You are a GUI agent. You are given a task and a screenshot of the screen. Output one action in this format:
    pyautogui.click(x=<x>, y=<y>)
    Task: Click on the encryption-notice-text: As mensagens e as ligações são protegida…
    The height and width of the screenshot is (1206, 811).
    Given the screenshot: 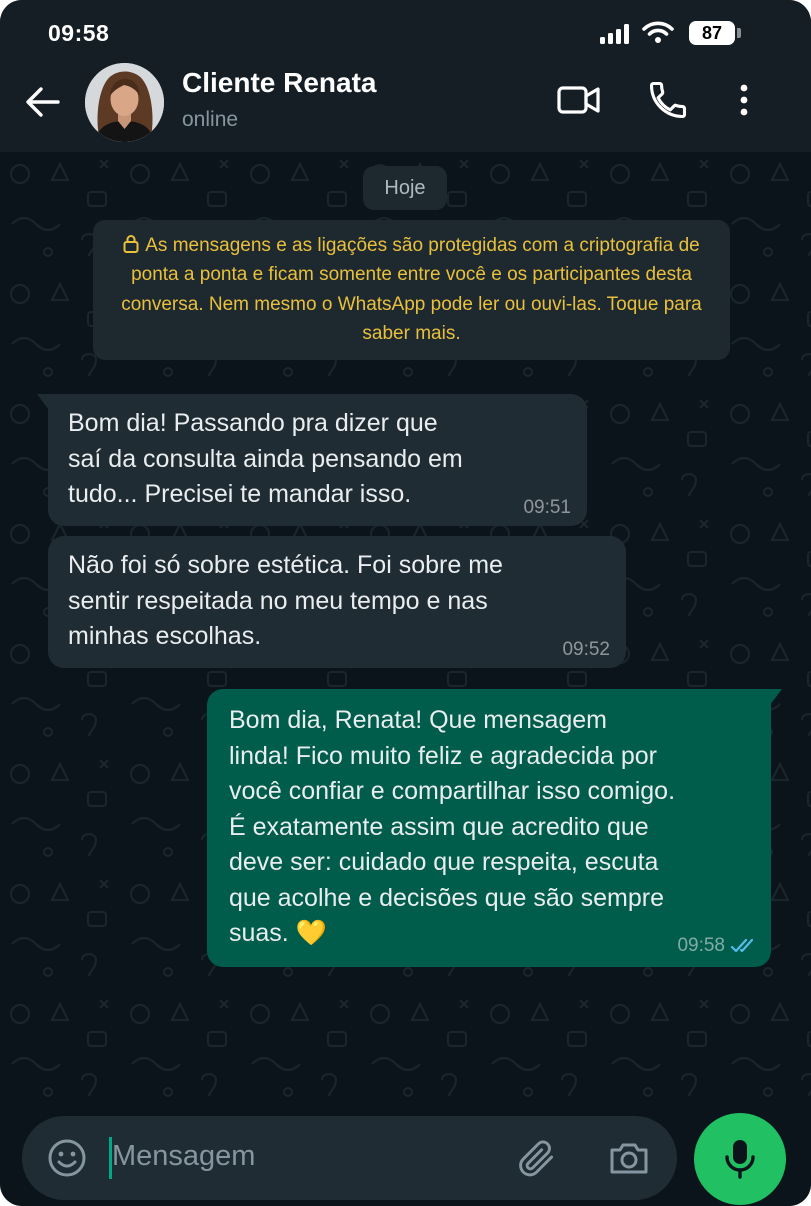 What is the action you would take?
    pyautogui.click(x=411, y=289)
    